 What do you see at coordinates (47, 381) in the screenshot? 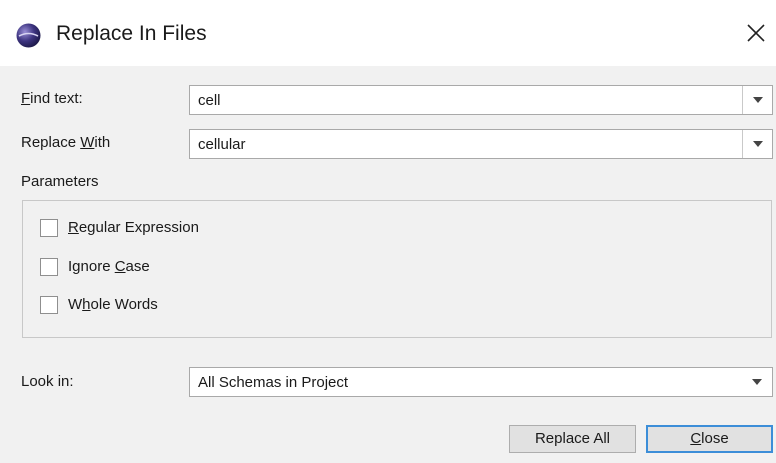
I see `look-in-label: Look in:` at bounding box center [47, 381].